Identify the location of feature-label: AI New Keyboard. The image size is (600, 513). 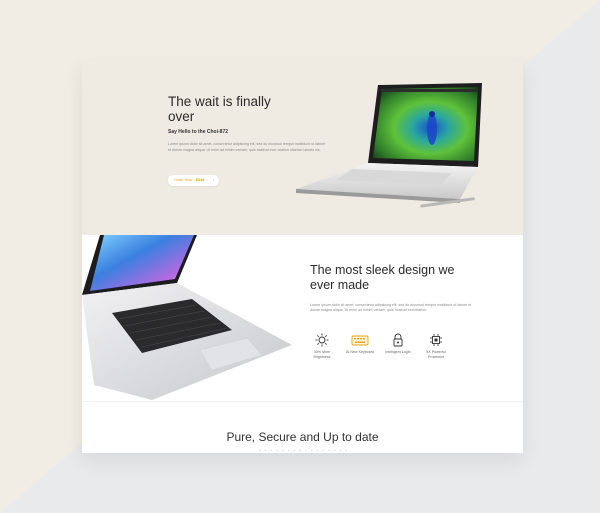
(360, 352).